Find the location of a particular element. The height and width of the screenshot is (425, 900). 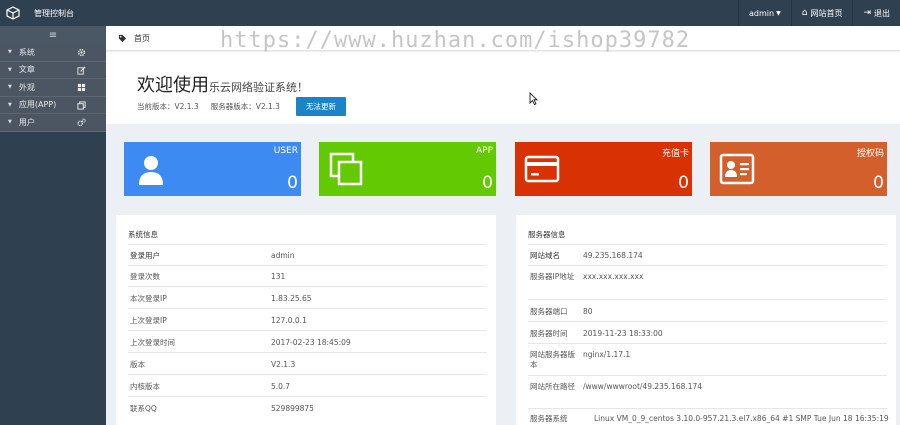

sidebar-item-app: ▼ 应用(APP) is located at coordinates (53, 105).